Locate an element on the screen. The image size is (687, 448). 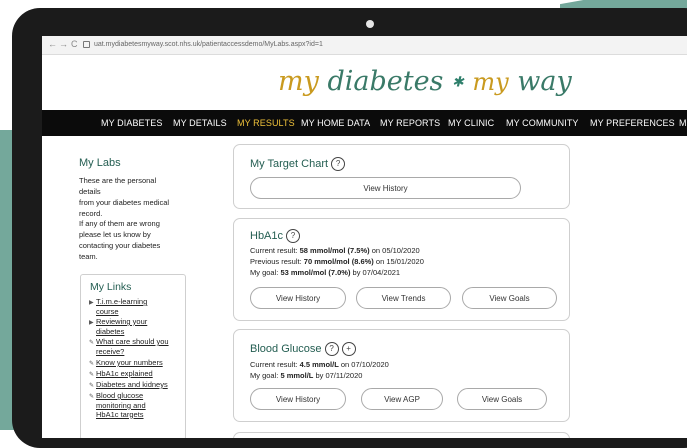
logo-star-icon: ✱ is located at coordinates (458, 82).